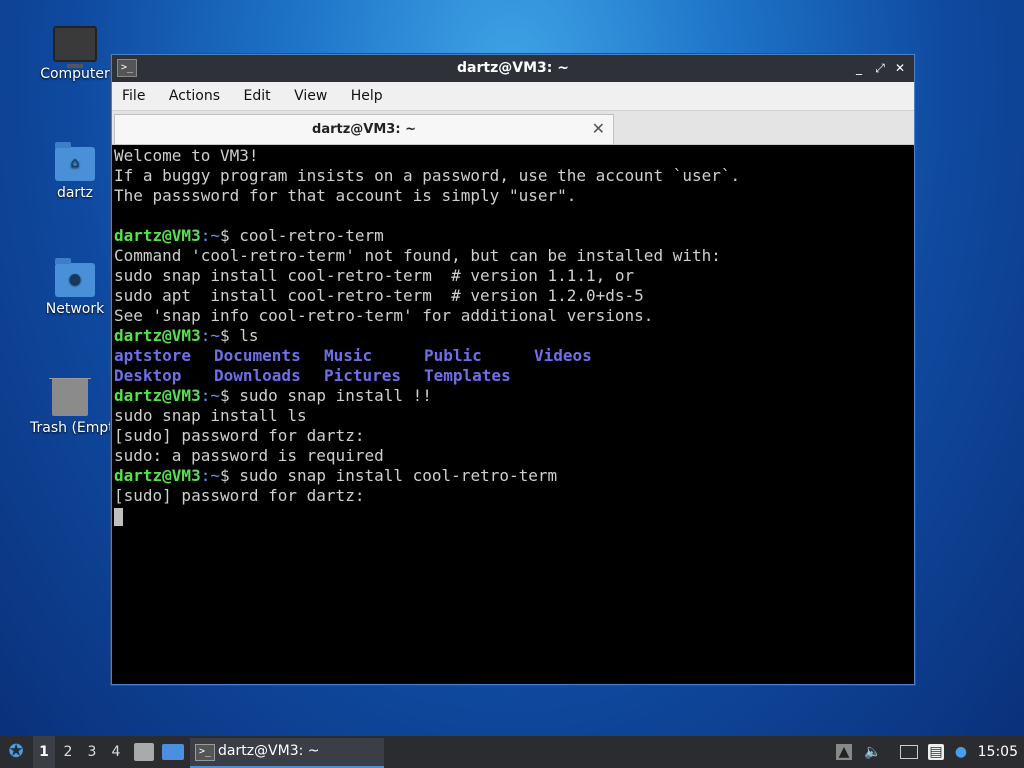  What do you see at coordinates (44, 752) in the screenshot?
I see `workspace-1: 1` at bounding box center [44, 752].